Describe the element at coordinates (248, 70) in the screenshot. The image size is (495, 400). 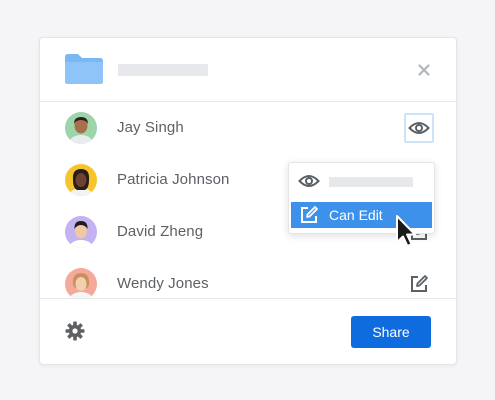
I see `dialog-header` at that location.